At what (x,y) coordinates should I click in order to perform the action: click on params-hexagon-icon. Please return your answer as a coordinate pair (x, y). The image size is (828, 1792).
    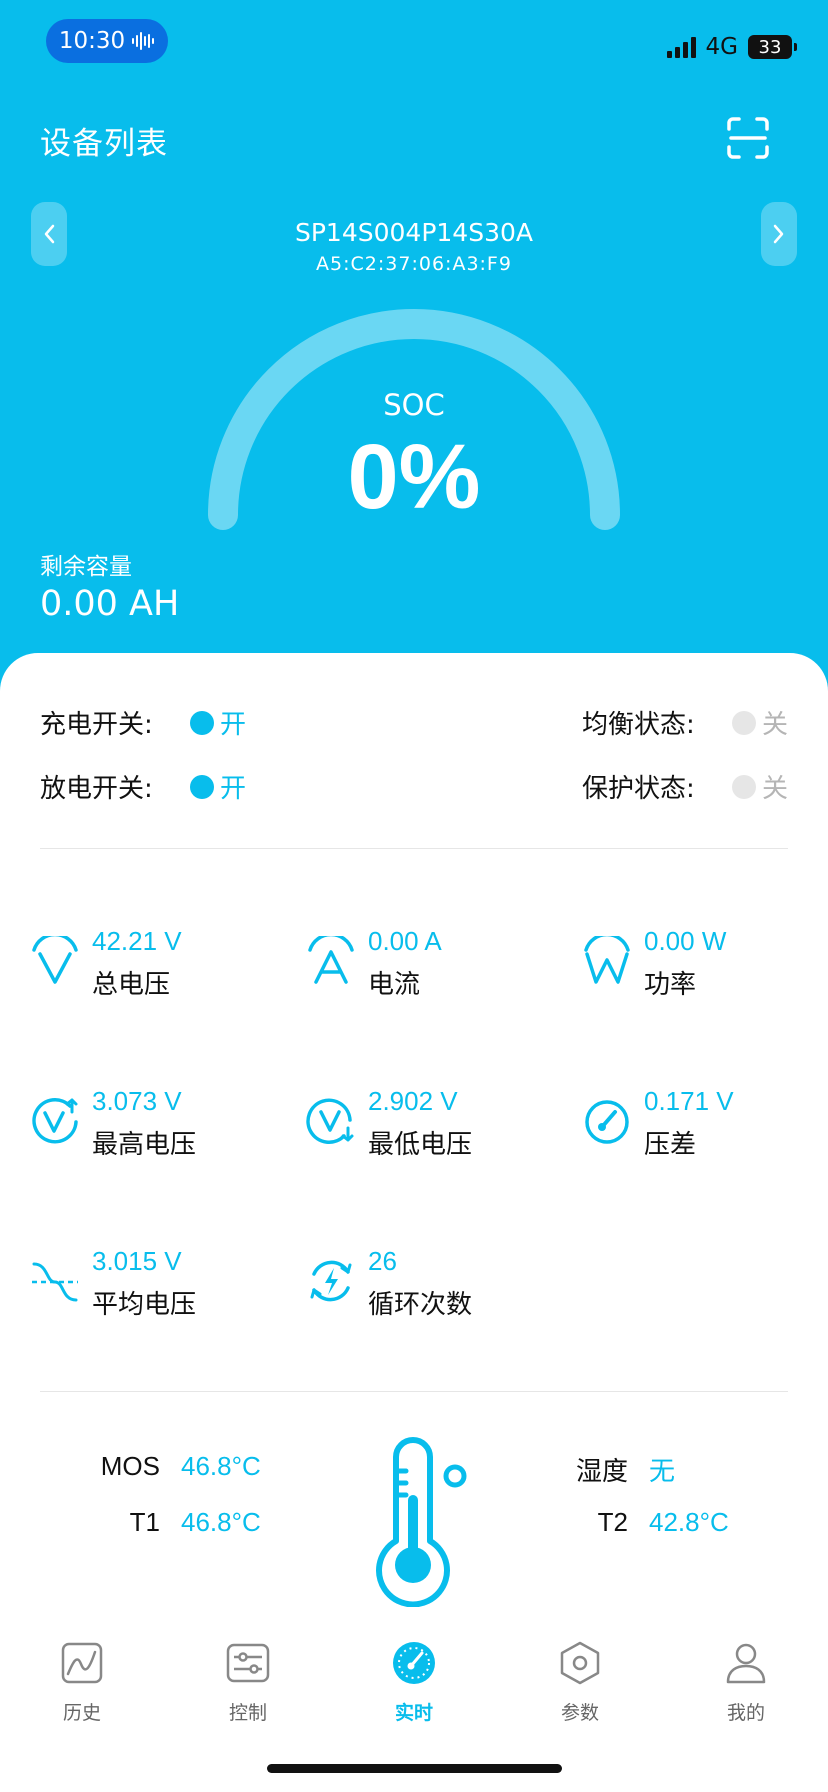
    Looking at the image, I should click on (580, 1663).